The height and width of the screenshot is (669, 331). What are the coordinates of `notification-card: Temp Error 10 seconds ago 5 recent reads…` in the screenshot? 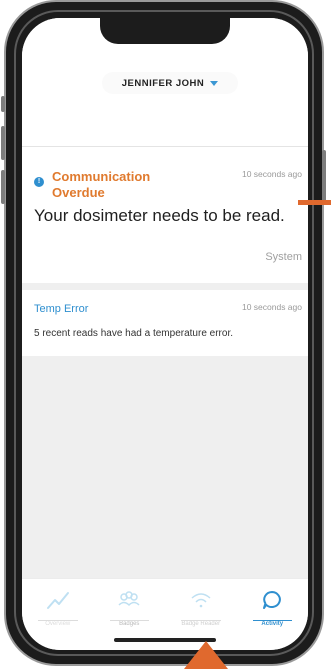 It's located at (165, 323).